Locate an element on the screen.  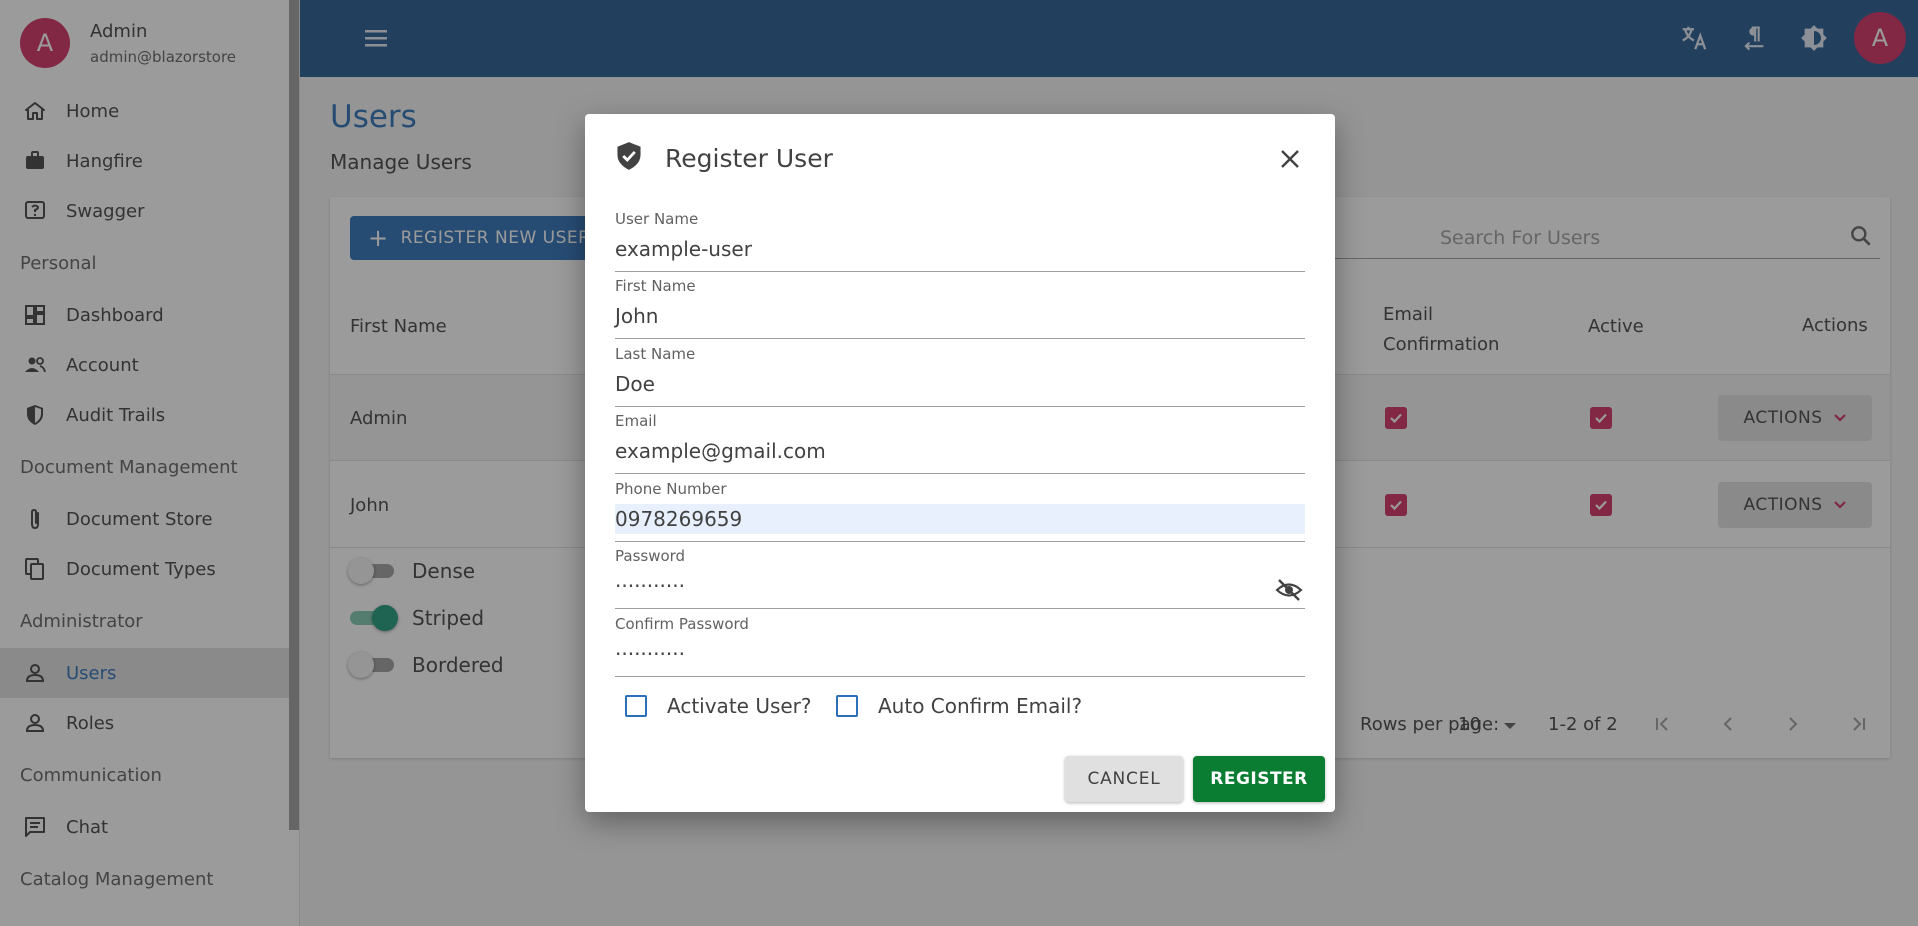
phone-number-input: 0978269659 is located at coordinates (960, 519).